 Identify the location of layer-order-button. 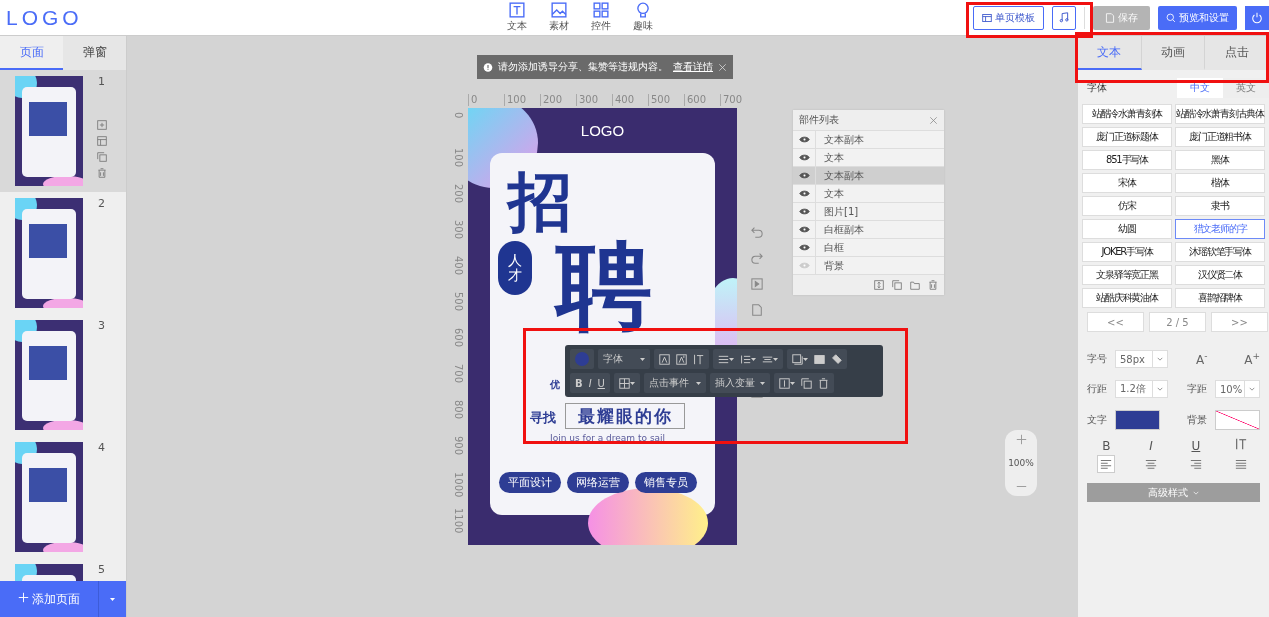
(786, 383).